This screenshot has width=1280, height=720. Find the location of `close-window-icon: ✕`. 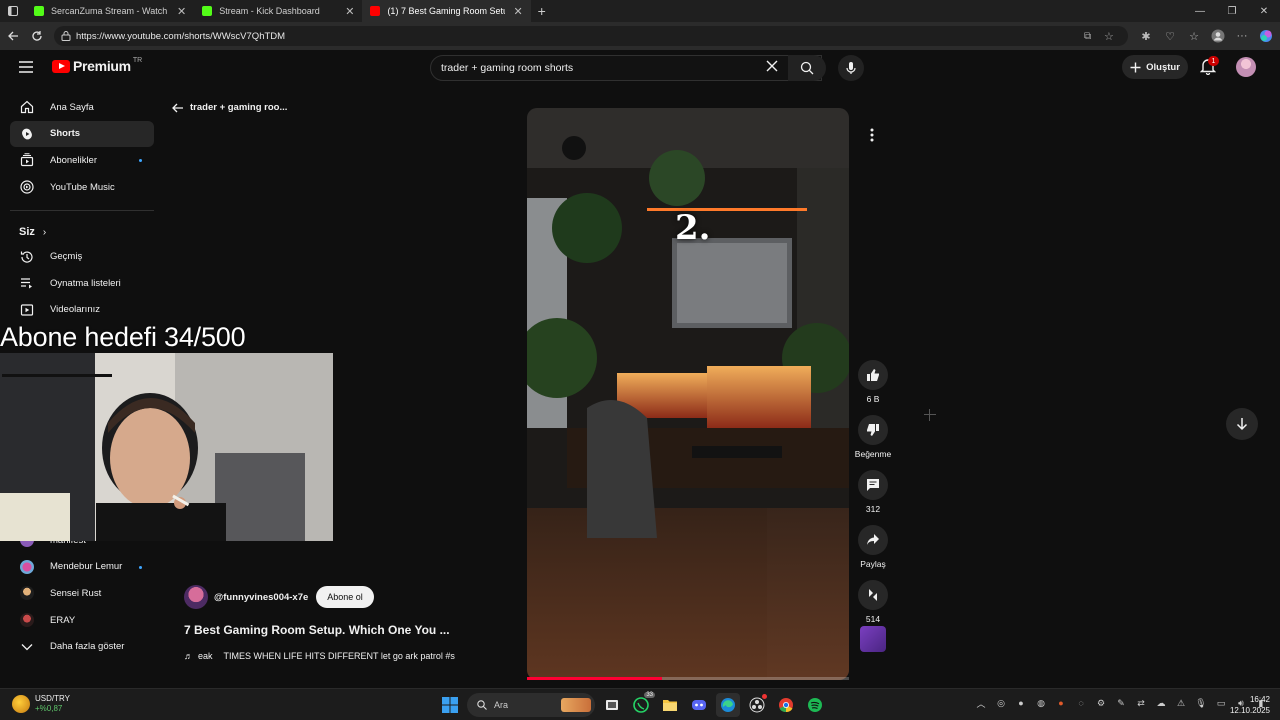

close-window-icon: ✕ is located at coordinates (1264, 11).